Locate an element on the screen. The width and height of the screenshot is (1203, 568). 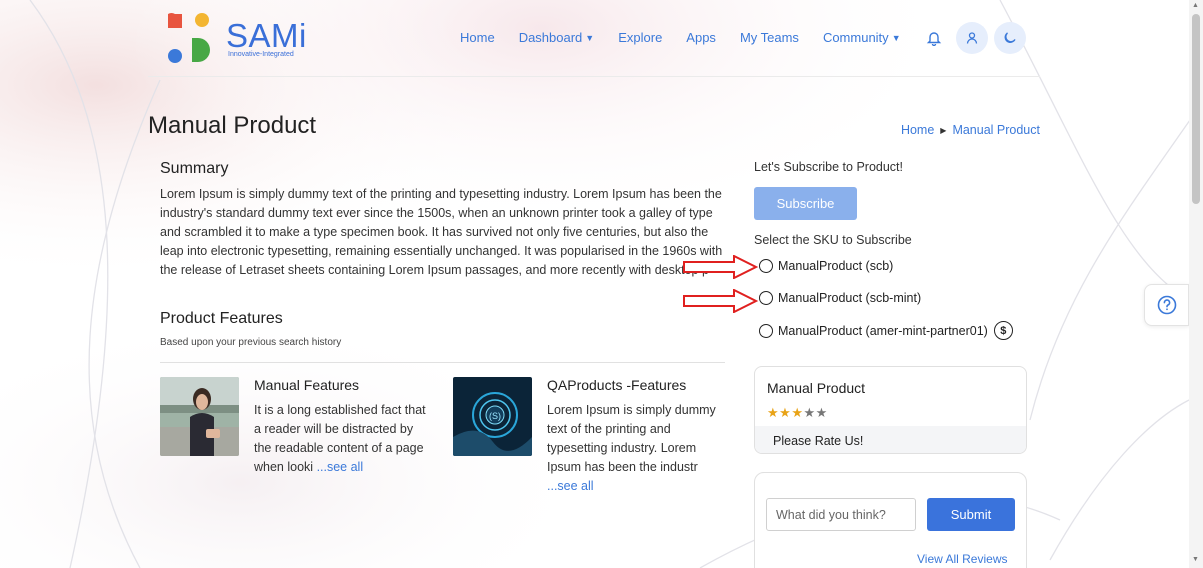
subscribe-prompt: Let's Subscribe to Product! is located at coordinates (828, 167).